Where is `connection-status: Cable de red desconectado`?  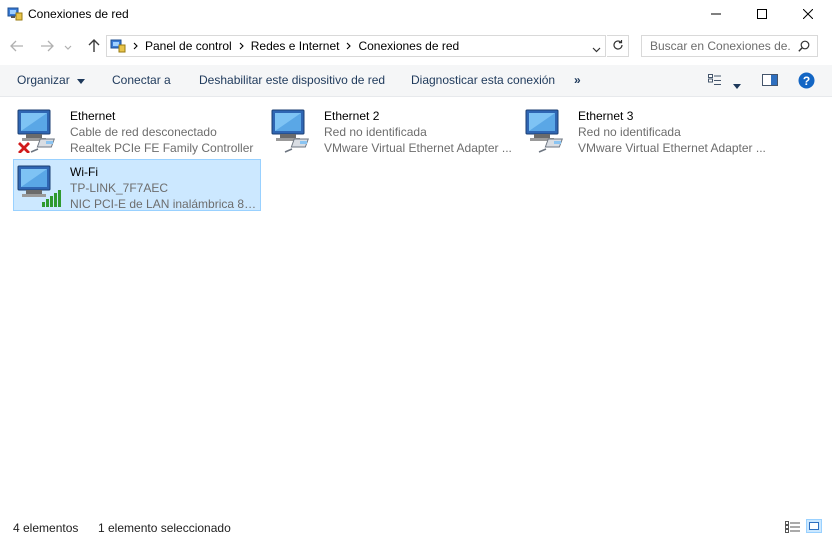 connection-status: Cable de red desconectado is located at coordinates (143, 132).